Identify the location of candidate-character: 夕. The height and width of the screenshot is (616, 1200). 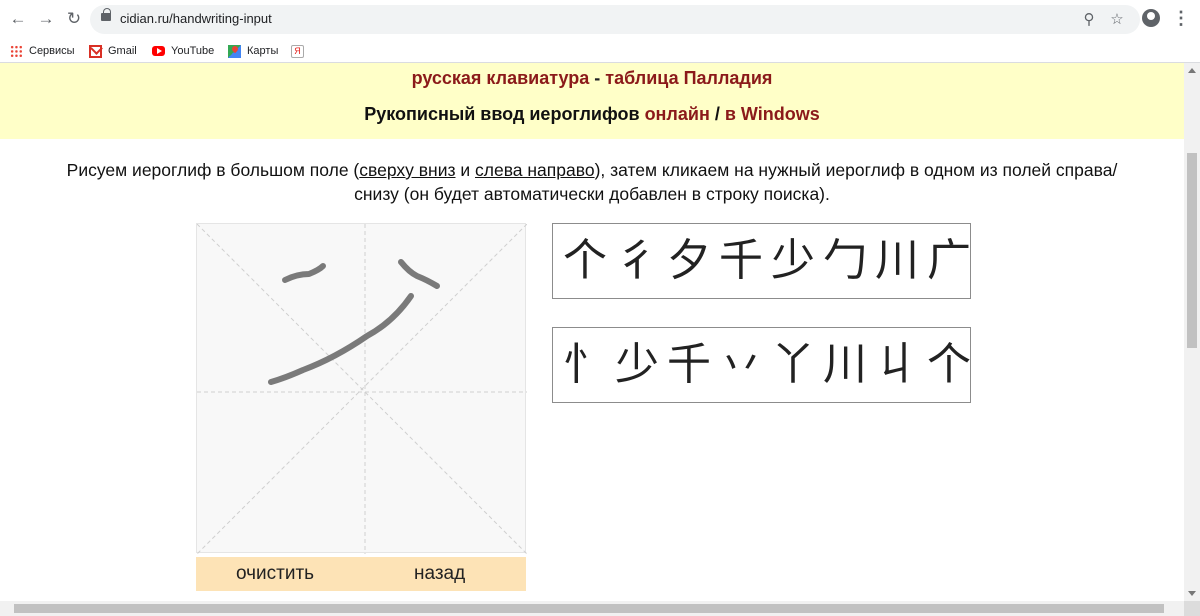
(689, 261).